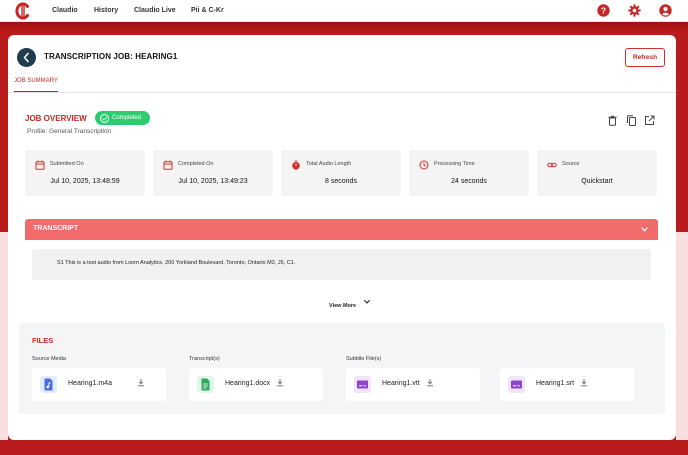 The image size is (688, 455). What do you see at coordinates (213, 181) in the screenshot?
I see `stat-value: Jul 10, 2025, 13:49:23` at bounding box center [213, 181].